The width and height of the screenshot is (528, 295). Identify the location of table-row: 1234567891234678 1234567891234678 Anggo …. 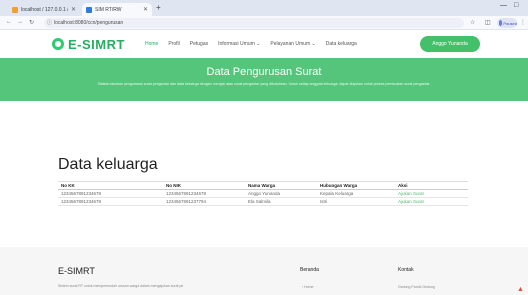
(263, 193).